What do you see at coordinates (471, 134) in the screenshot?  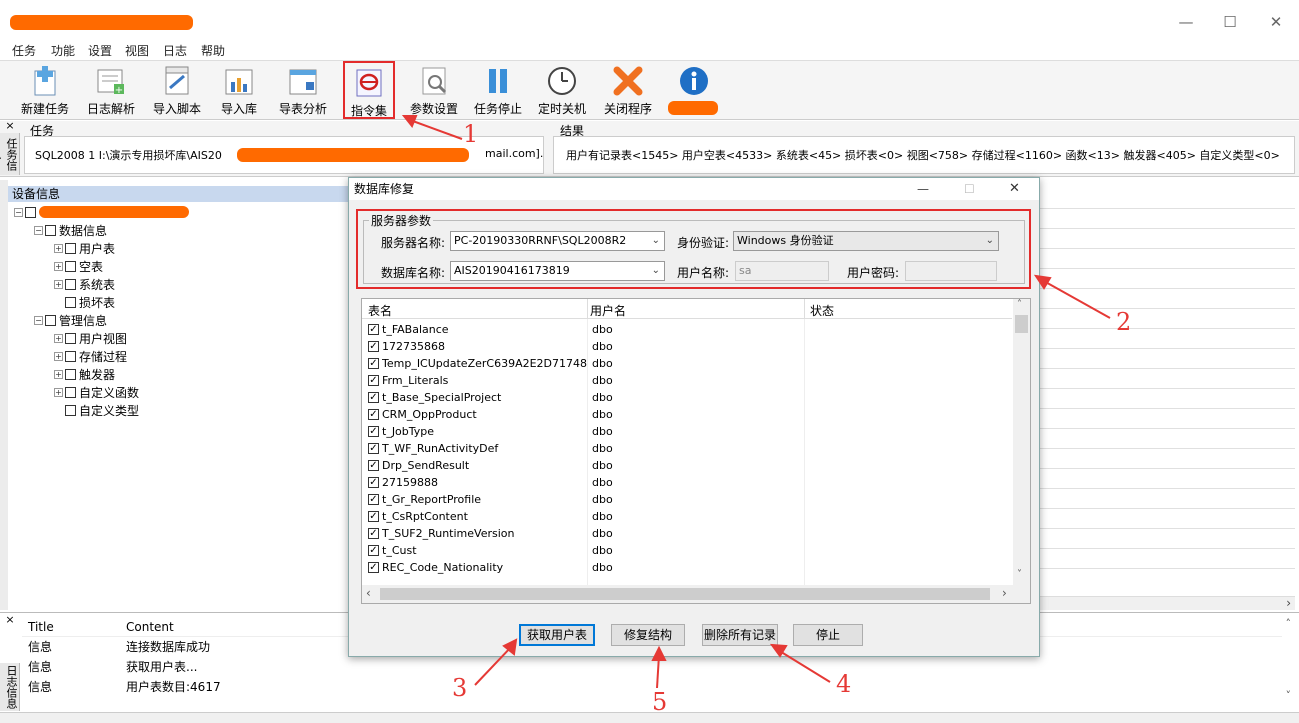 I see `annotation-1: 1` at bounding box center [471, 134].